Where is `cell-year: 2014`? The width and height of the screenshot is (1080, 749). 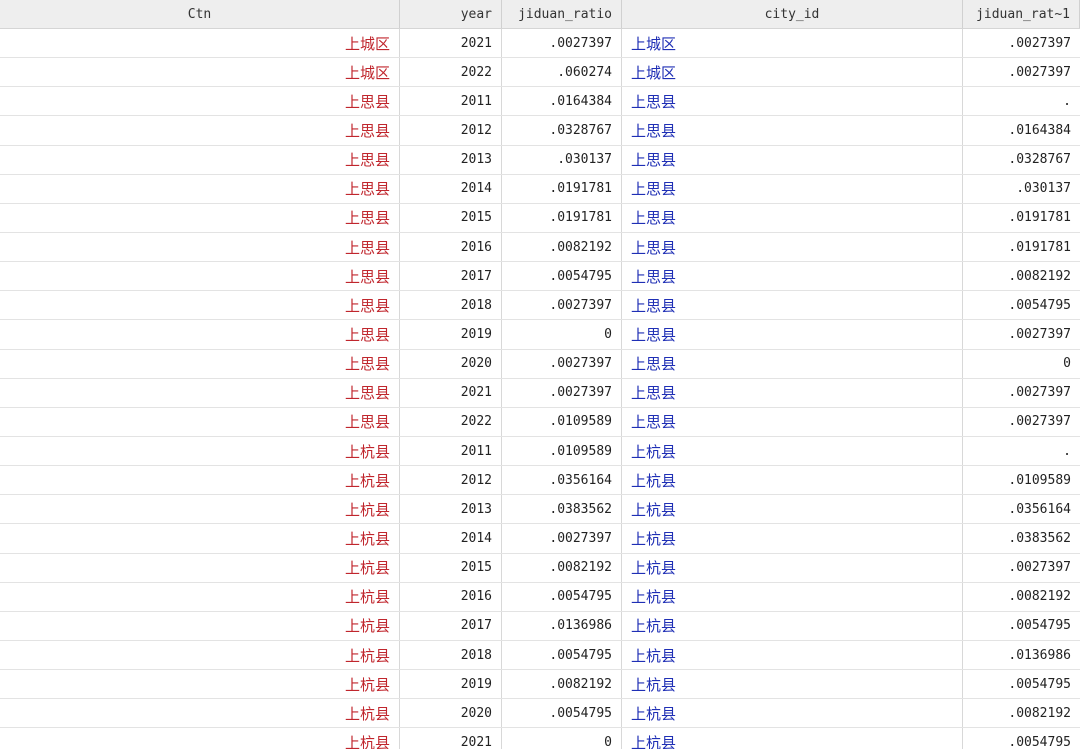
cell-year: 2014 is located at coordinates (451, 538).